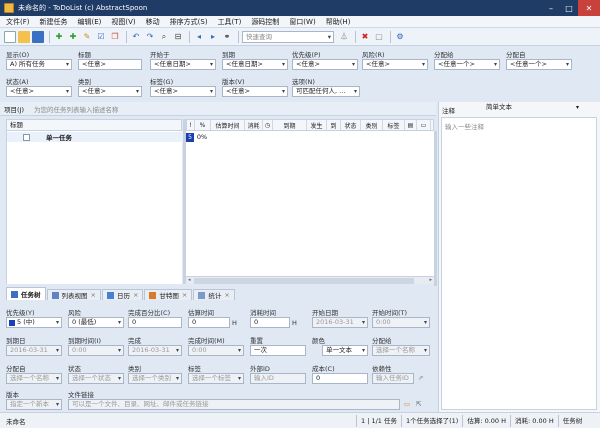  What do you see at coordinates (393, 378) in the screenshot?
I see `depends-input: 输入任务ID` at bounding box center [393, 378].